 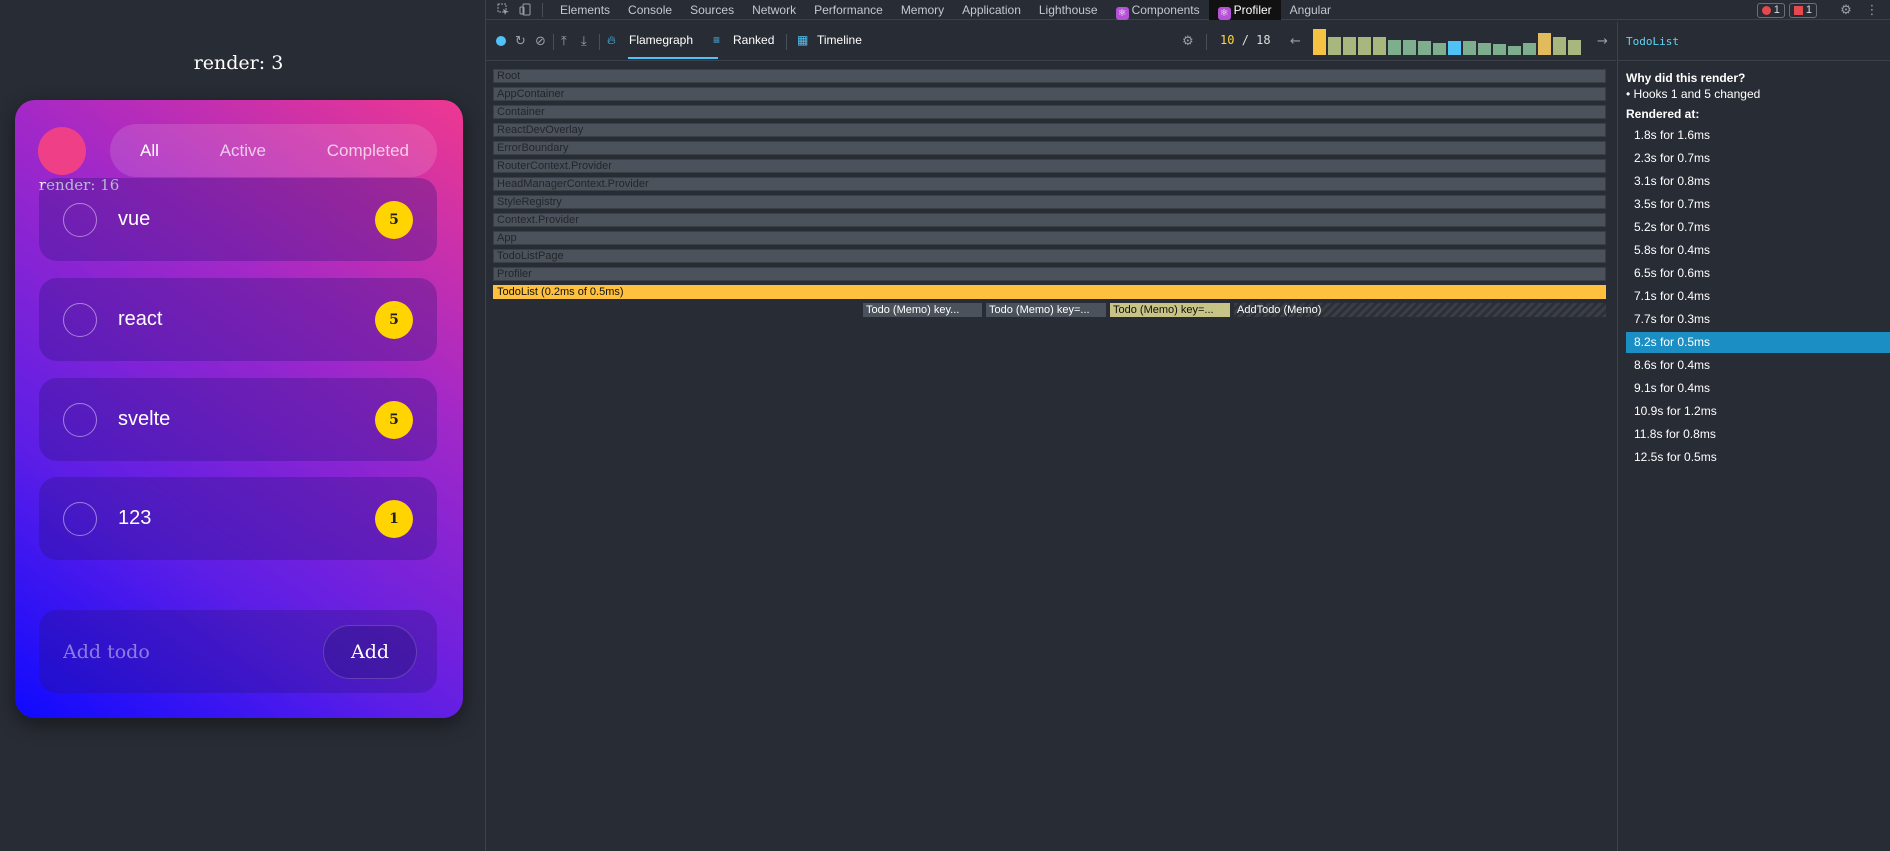 I want to click on flame-node: Container, so click(x=1049, y=112).